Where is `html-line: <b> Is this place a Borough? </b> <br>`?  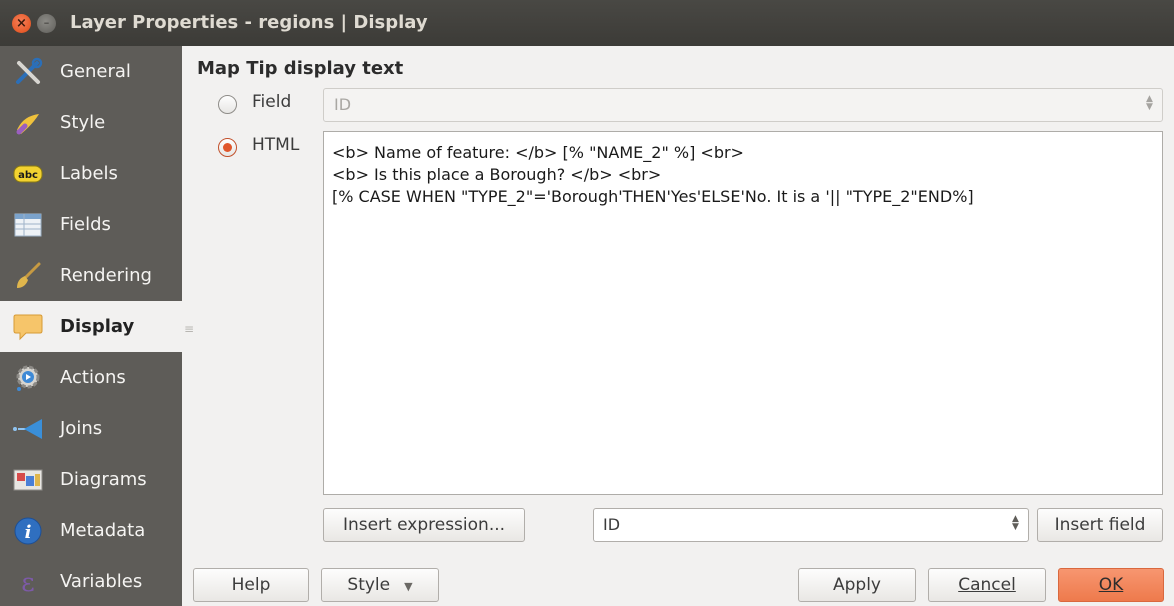 html-line: <b> Is this place a Borough? </b> <br> is located at coordinates (497, 174).